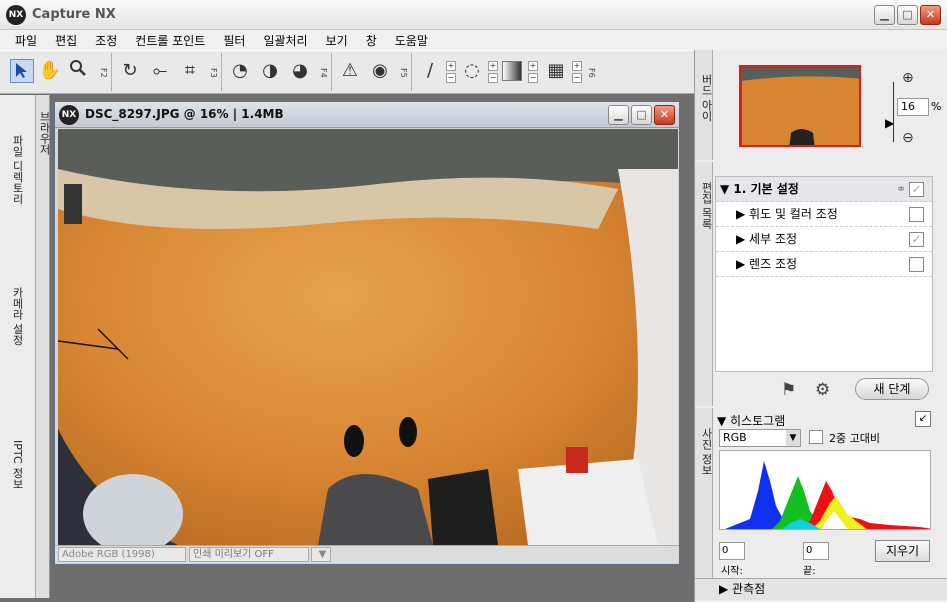 This screenshot has height=602, width=947. I want to click on zoom-unit: %, so click(936, 106).